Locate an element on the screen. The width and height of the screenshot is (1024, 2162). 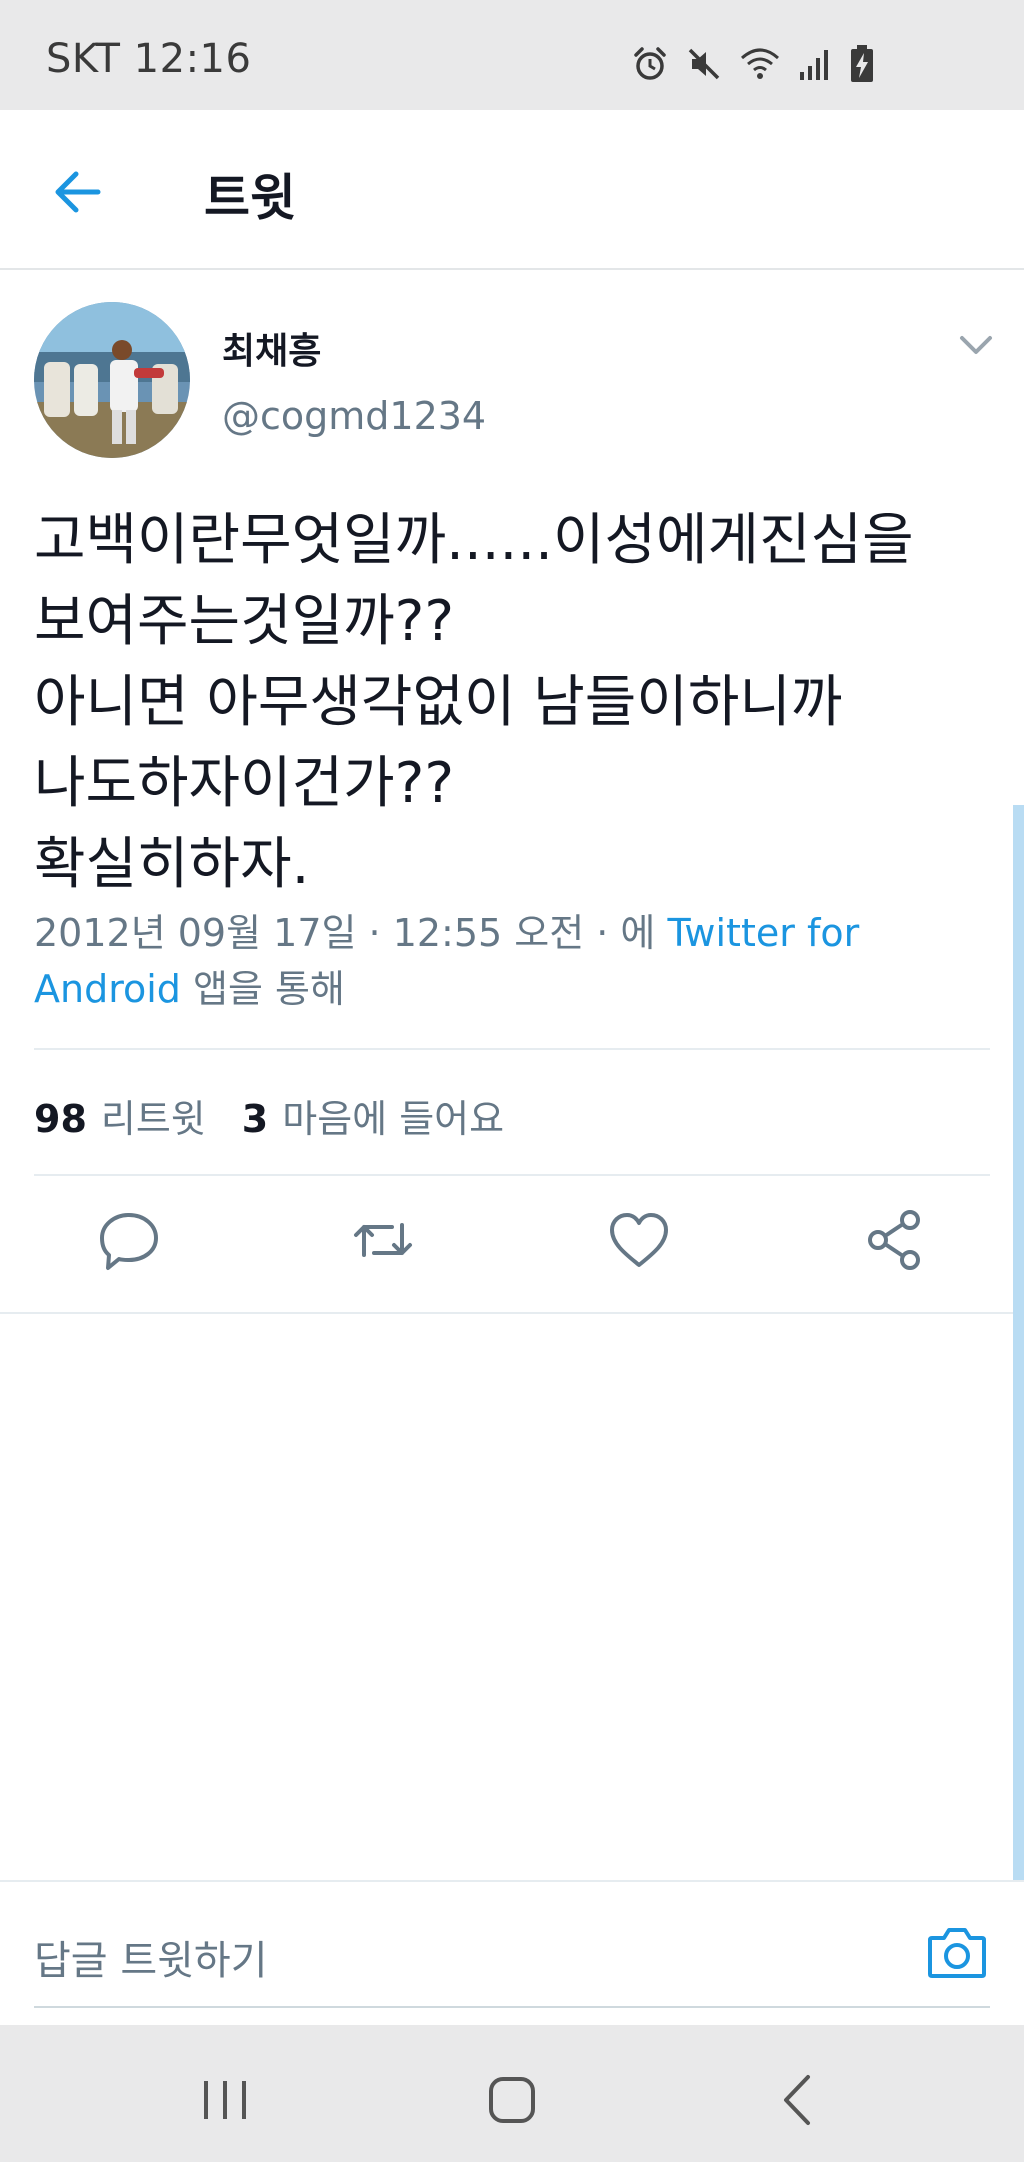
tweet-text-line: 나도하자이건가?? is located at coordinates (244, 783).